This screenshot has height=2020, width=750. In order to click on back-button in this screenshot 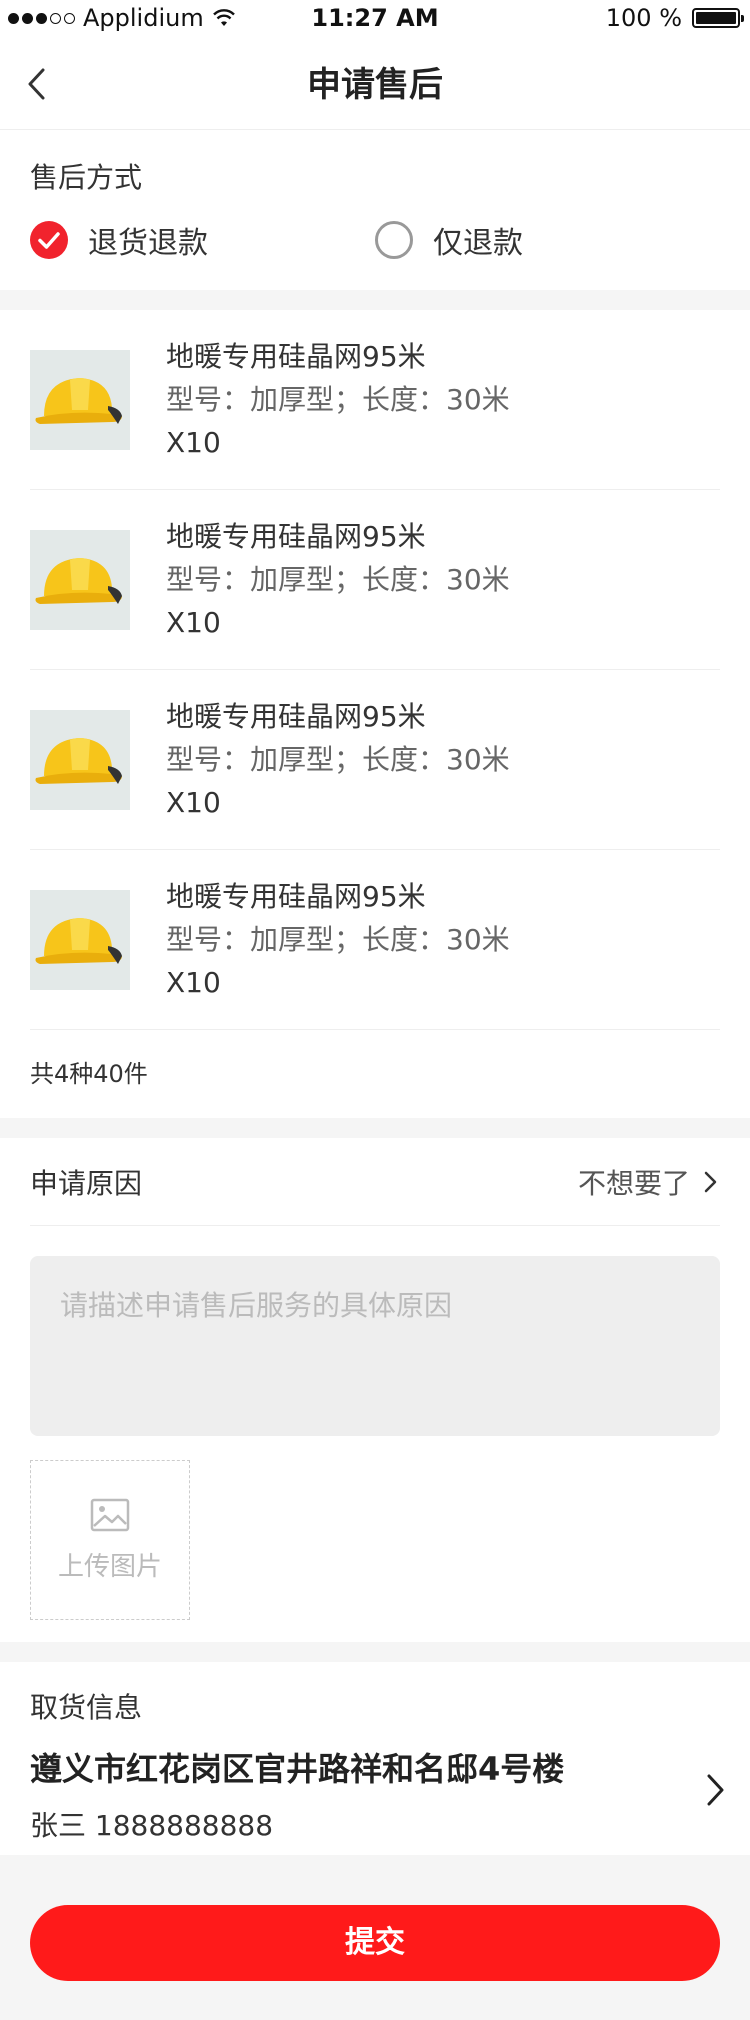, I will do `click(38, 84)`.